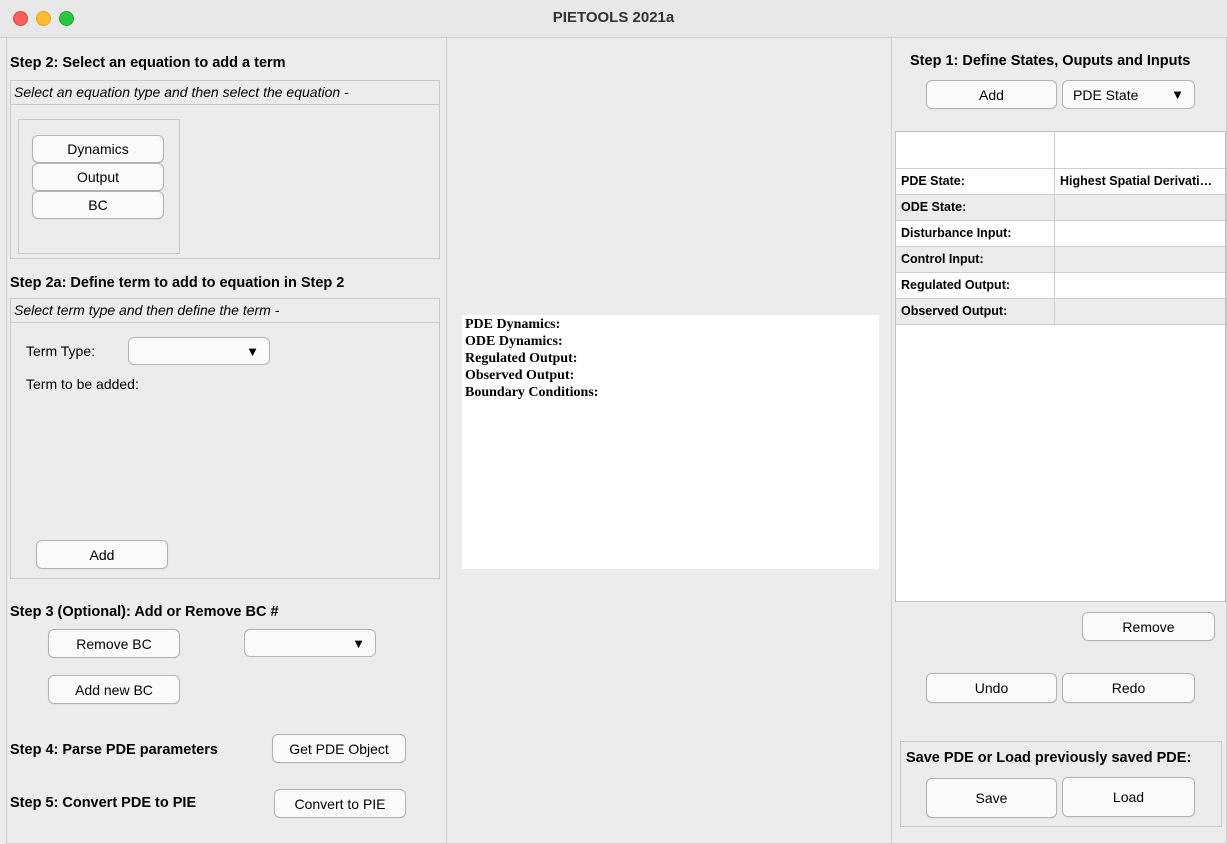 This screenshot has width=1227, height=844. What do you see at coordinates (975, 286) in the screenshot?
I see `row-label-regulated-output: Regulated Output:` at bounding box center [975, 286].